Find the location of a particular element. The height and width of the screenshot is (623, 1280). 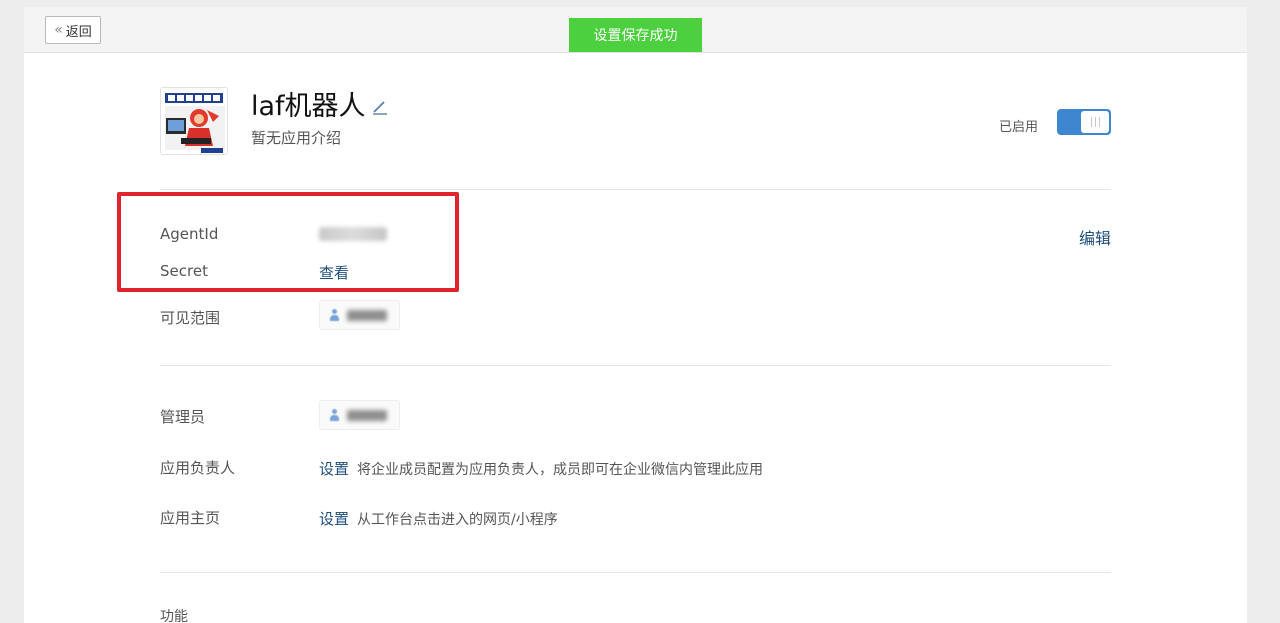

secret-label: Secret is located at coordinates (184, 271).